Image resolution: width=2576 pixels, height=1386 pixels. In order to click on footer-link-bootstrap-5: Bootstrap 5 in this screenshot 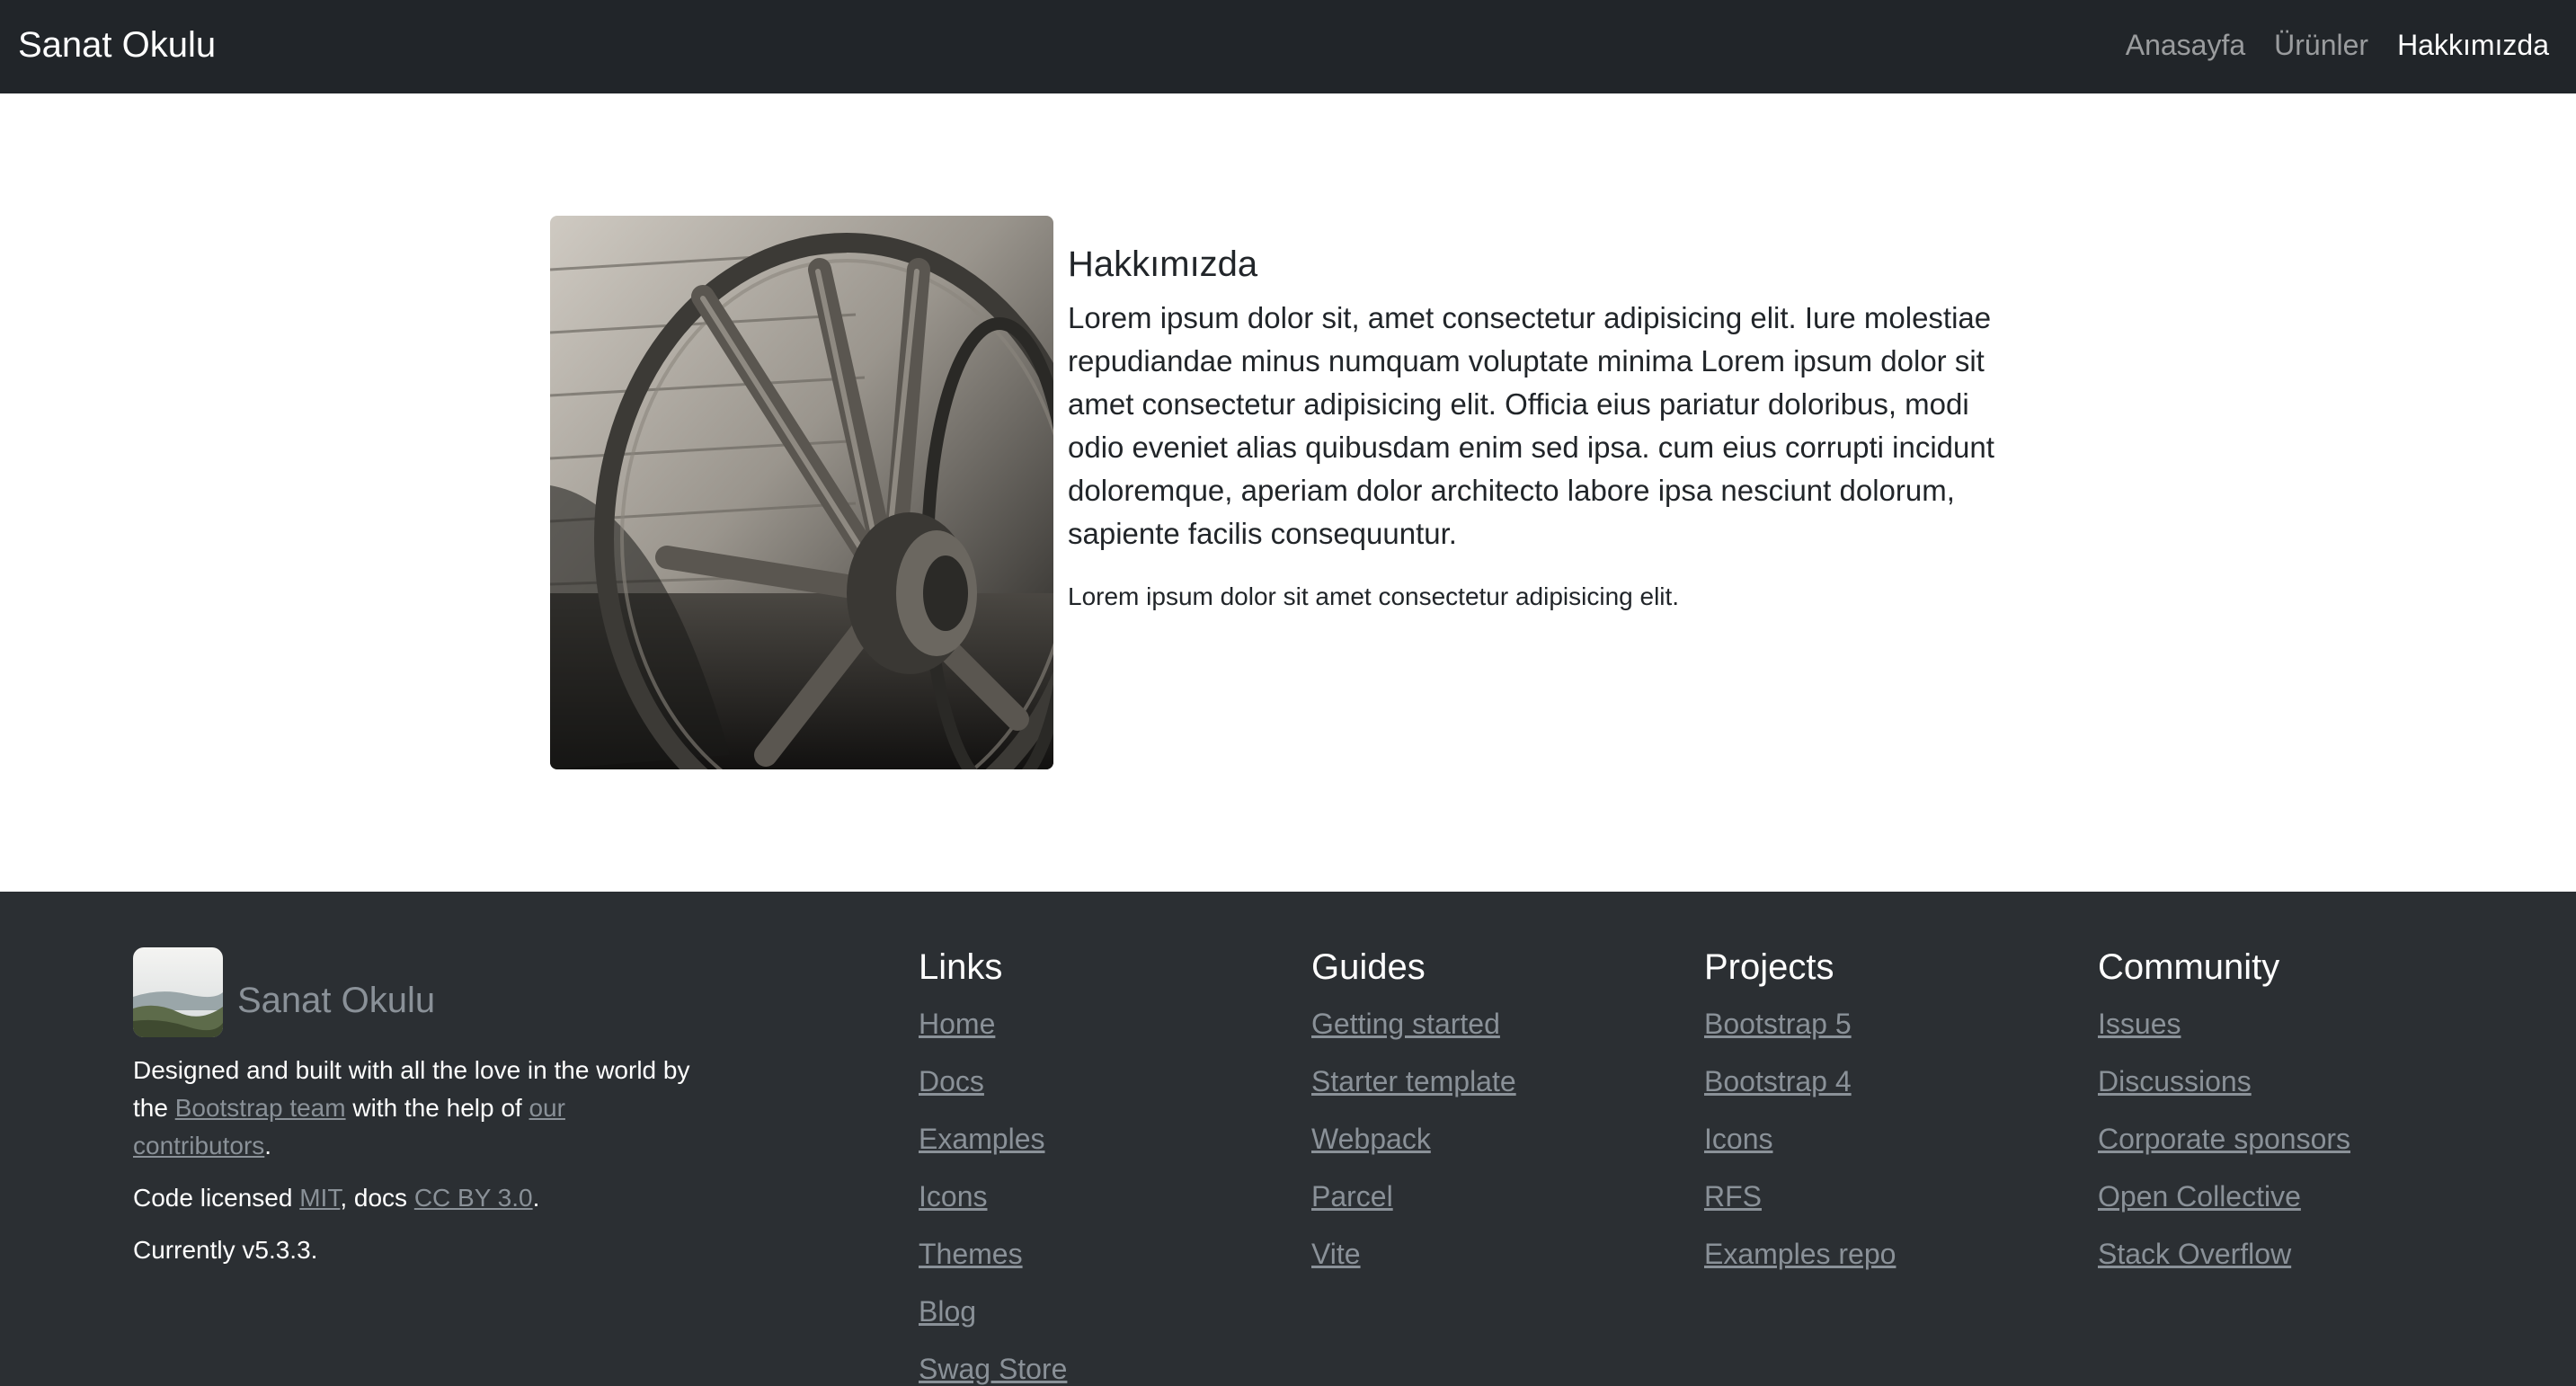, I will do `click(1778, 1024)`.